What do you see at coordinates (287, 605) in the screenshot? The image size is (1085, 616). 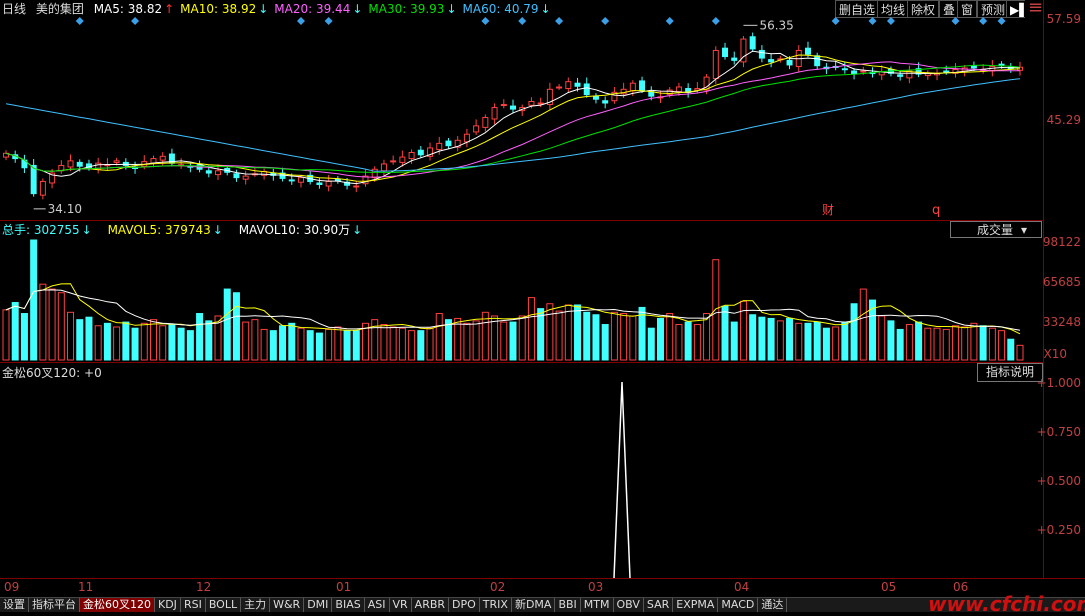 I see `tab-7: W&R` at bounding box center [287, 605].